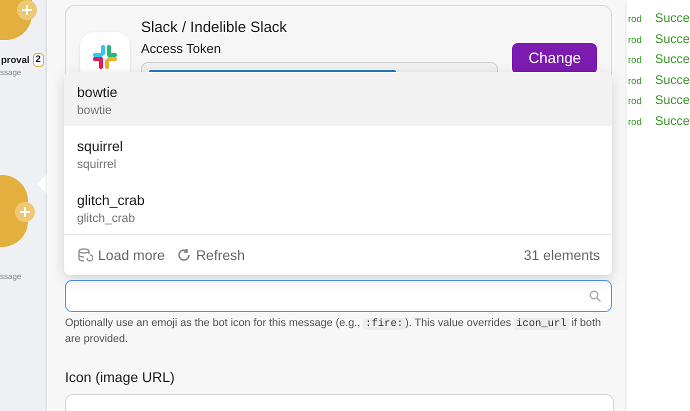 The height and width of the screenshot is (411, 690). I want to click on node-title: proval, so click(15, 60).